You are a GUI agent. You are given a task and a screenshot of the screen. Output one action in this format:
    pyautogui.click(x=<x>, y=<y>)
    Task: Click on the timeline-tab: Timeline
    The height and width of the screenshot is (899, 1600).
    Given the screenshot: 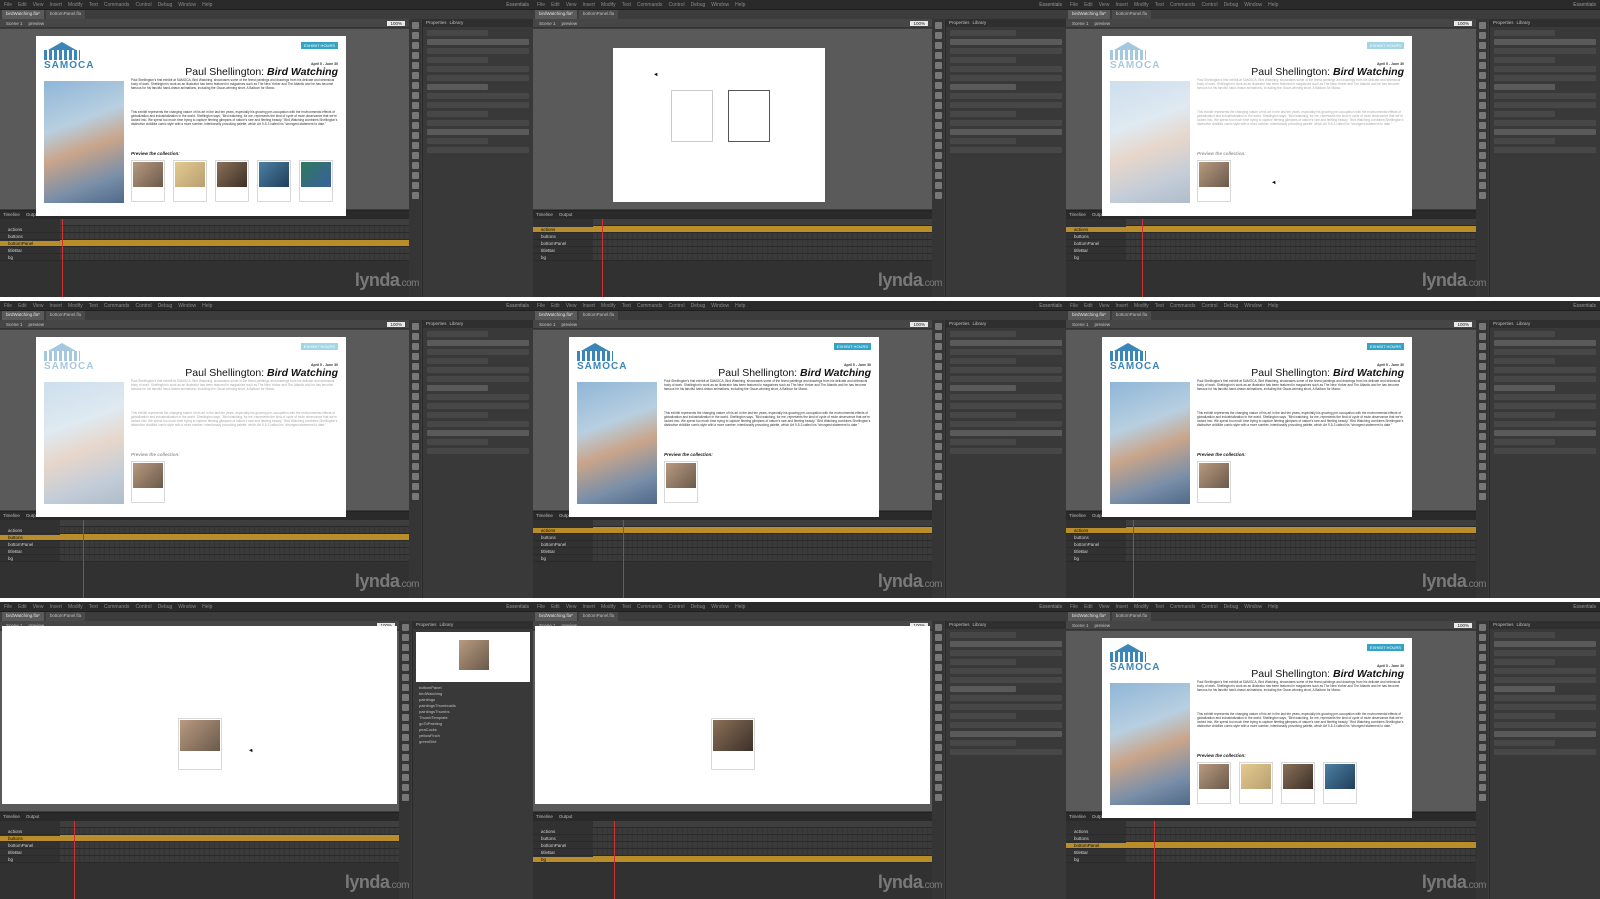 What is the action you would take?
    pyautogui.click(x=11, y=516)
    